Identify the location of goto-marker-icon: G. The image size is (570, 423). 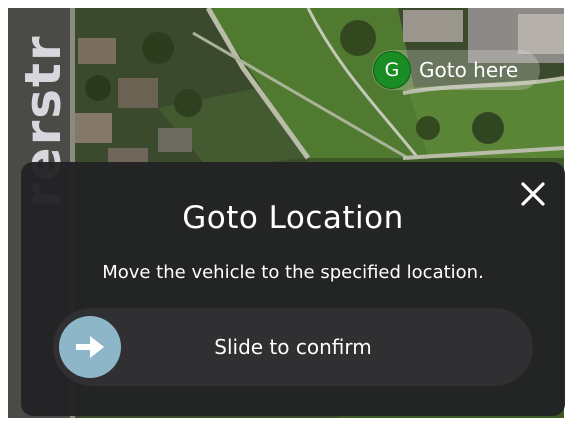
(392, 70).